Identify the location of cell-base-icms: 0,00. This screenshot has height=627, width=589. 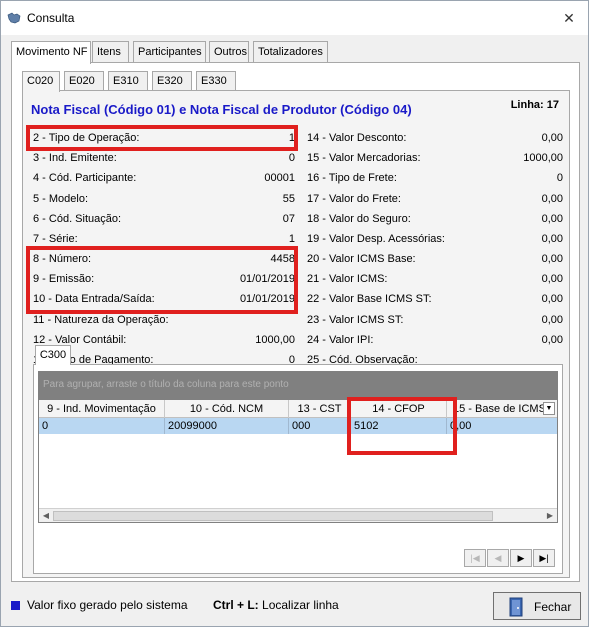
(502, 426).